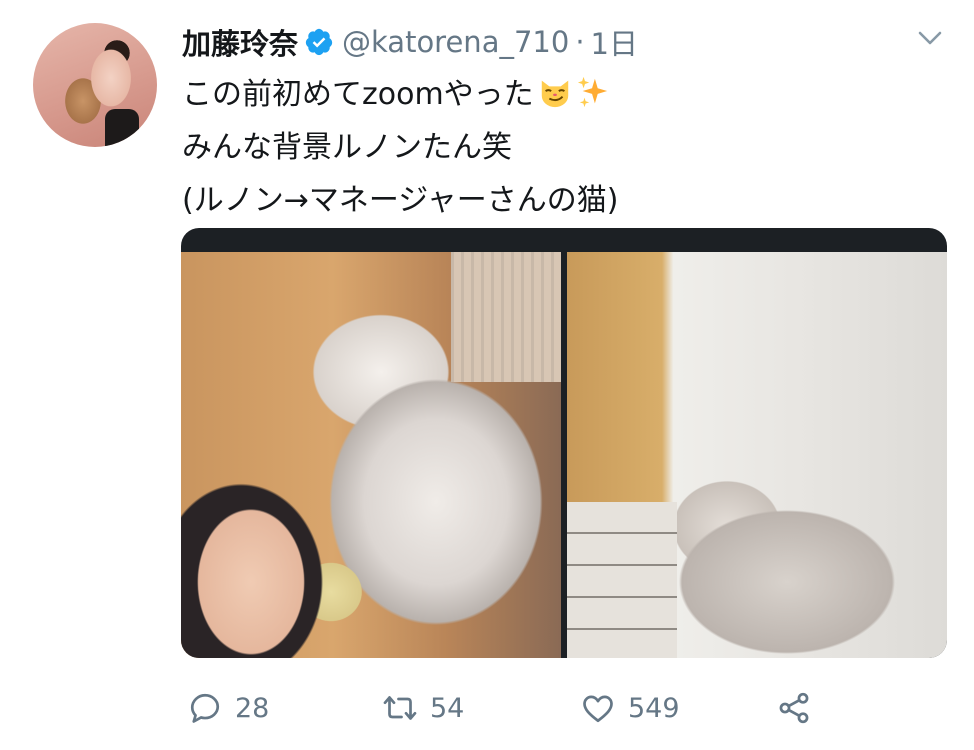 The image size is (974, 750). I want to click on tweet-header: 加藤玲奈 @katorena_710 · 1日, so click(410, 42).